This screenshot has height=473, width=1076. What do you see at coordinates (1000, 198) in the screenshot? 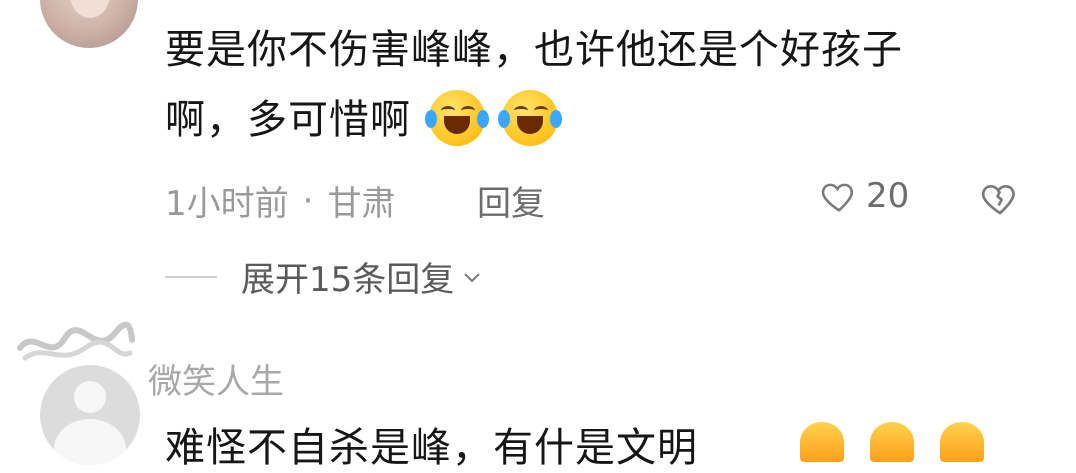
I see `broken-heart-icon` at bounding box center [1000, 198].